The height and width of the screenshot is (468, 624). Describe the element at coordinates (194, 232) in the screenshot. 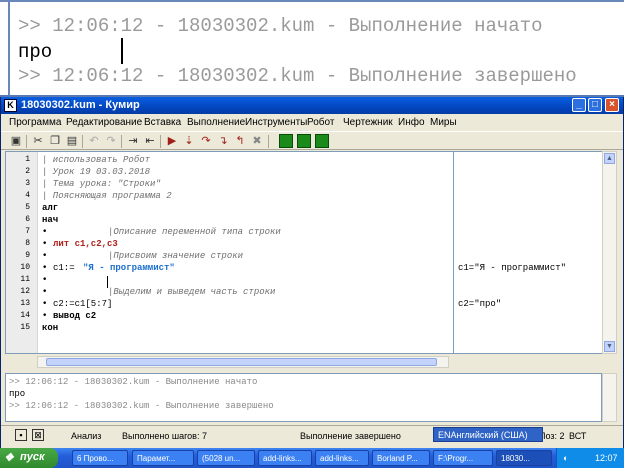

I see `code-line-7: |Описание переменной типа строки` at that location.